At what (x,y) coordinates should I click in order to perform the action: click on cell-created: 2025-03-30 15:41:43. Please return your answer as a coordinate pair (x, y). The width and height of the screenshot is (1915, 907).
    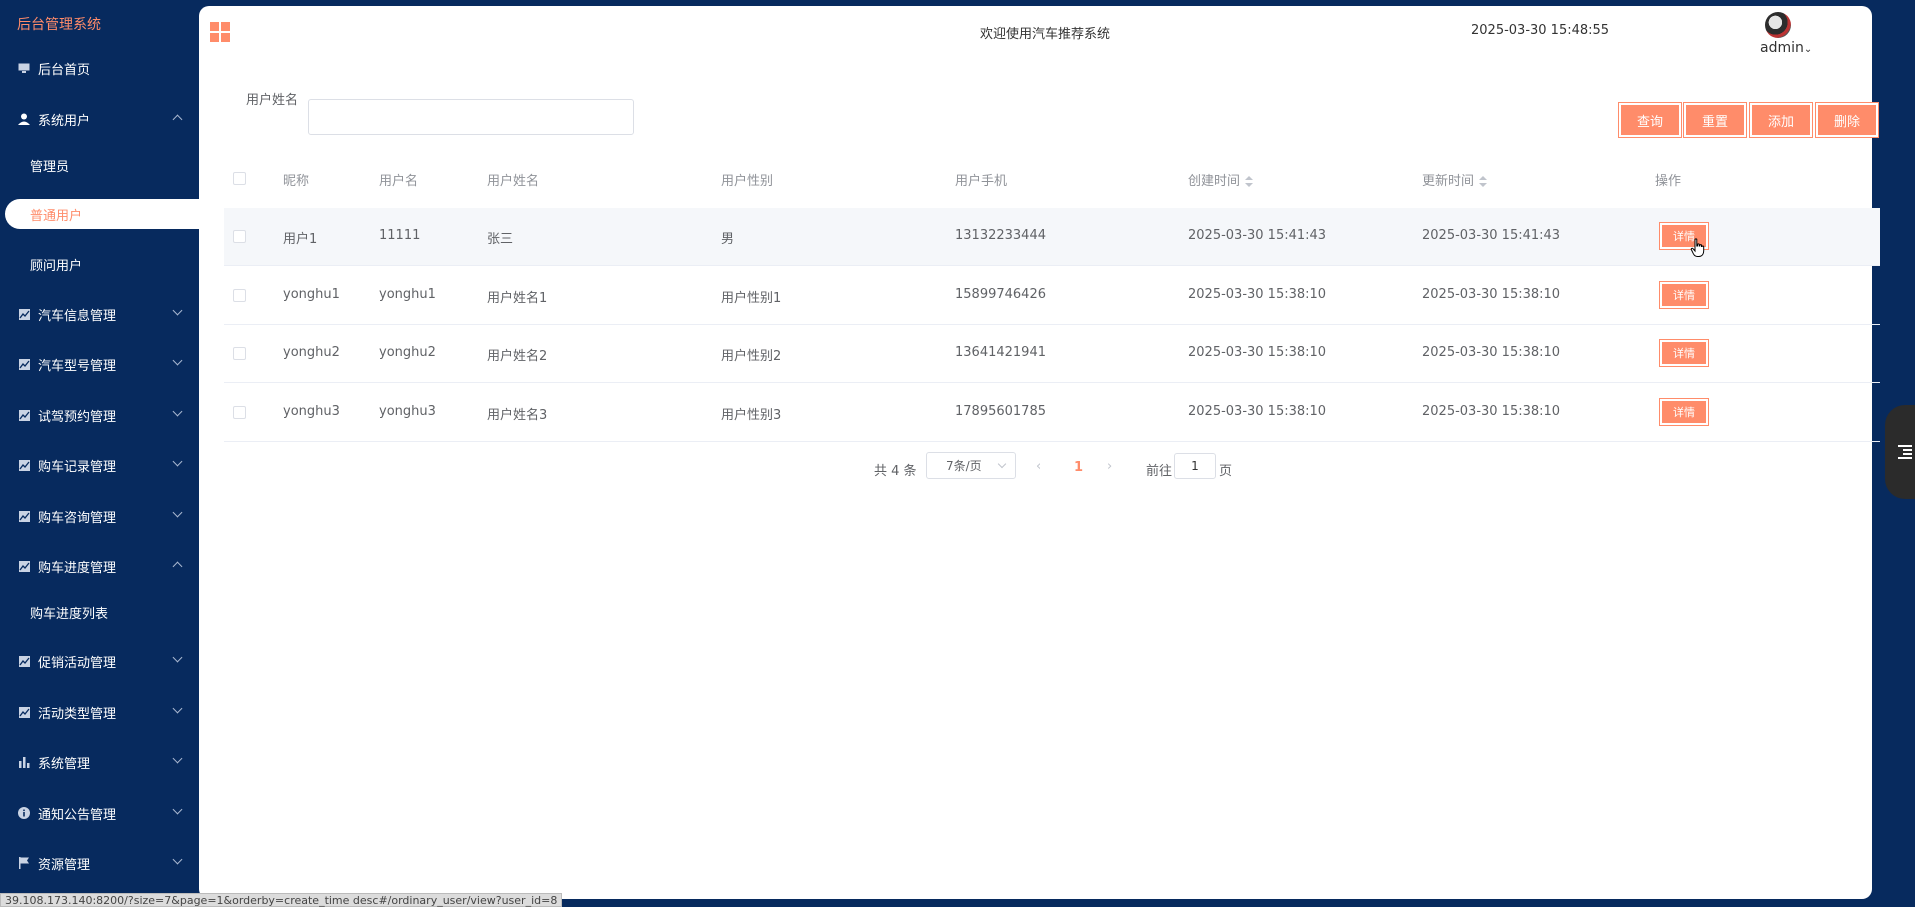
    Looking at the image, I should click on (1257, 235).